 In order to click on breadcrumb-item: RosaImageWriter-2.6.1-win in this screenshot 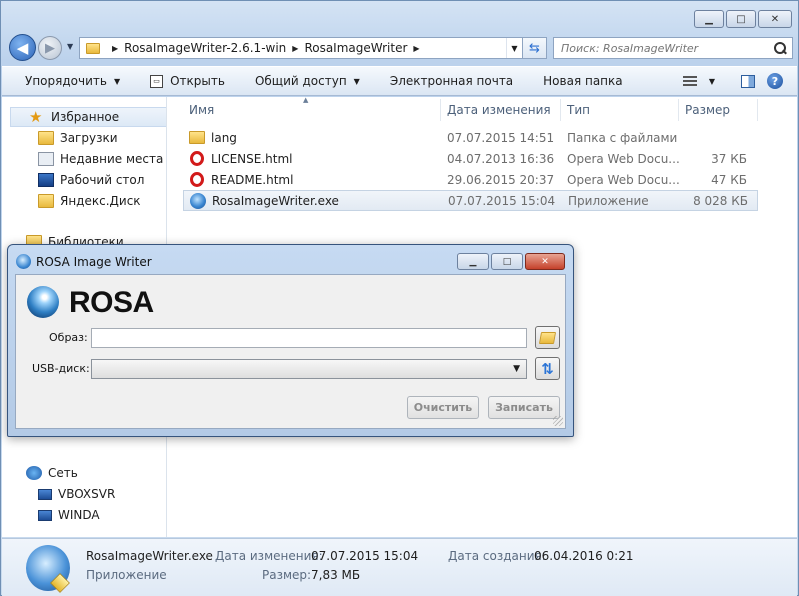, I will do `click(205, 48)`.